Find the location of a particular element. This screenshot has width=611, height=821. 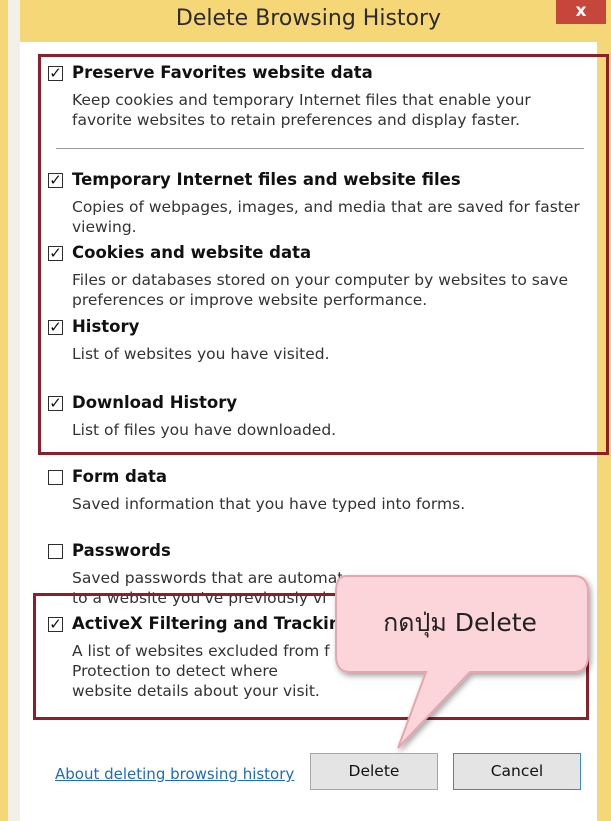

delete-button: Delete is located at coordinates (374, 771).